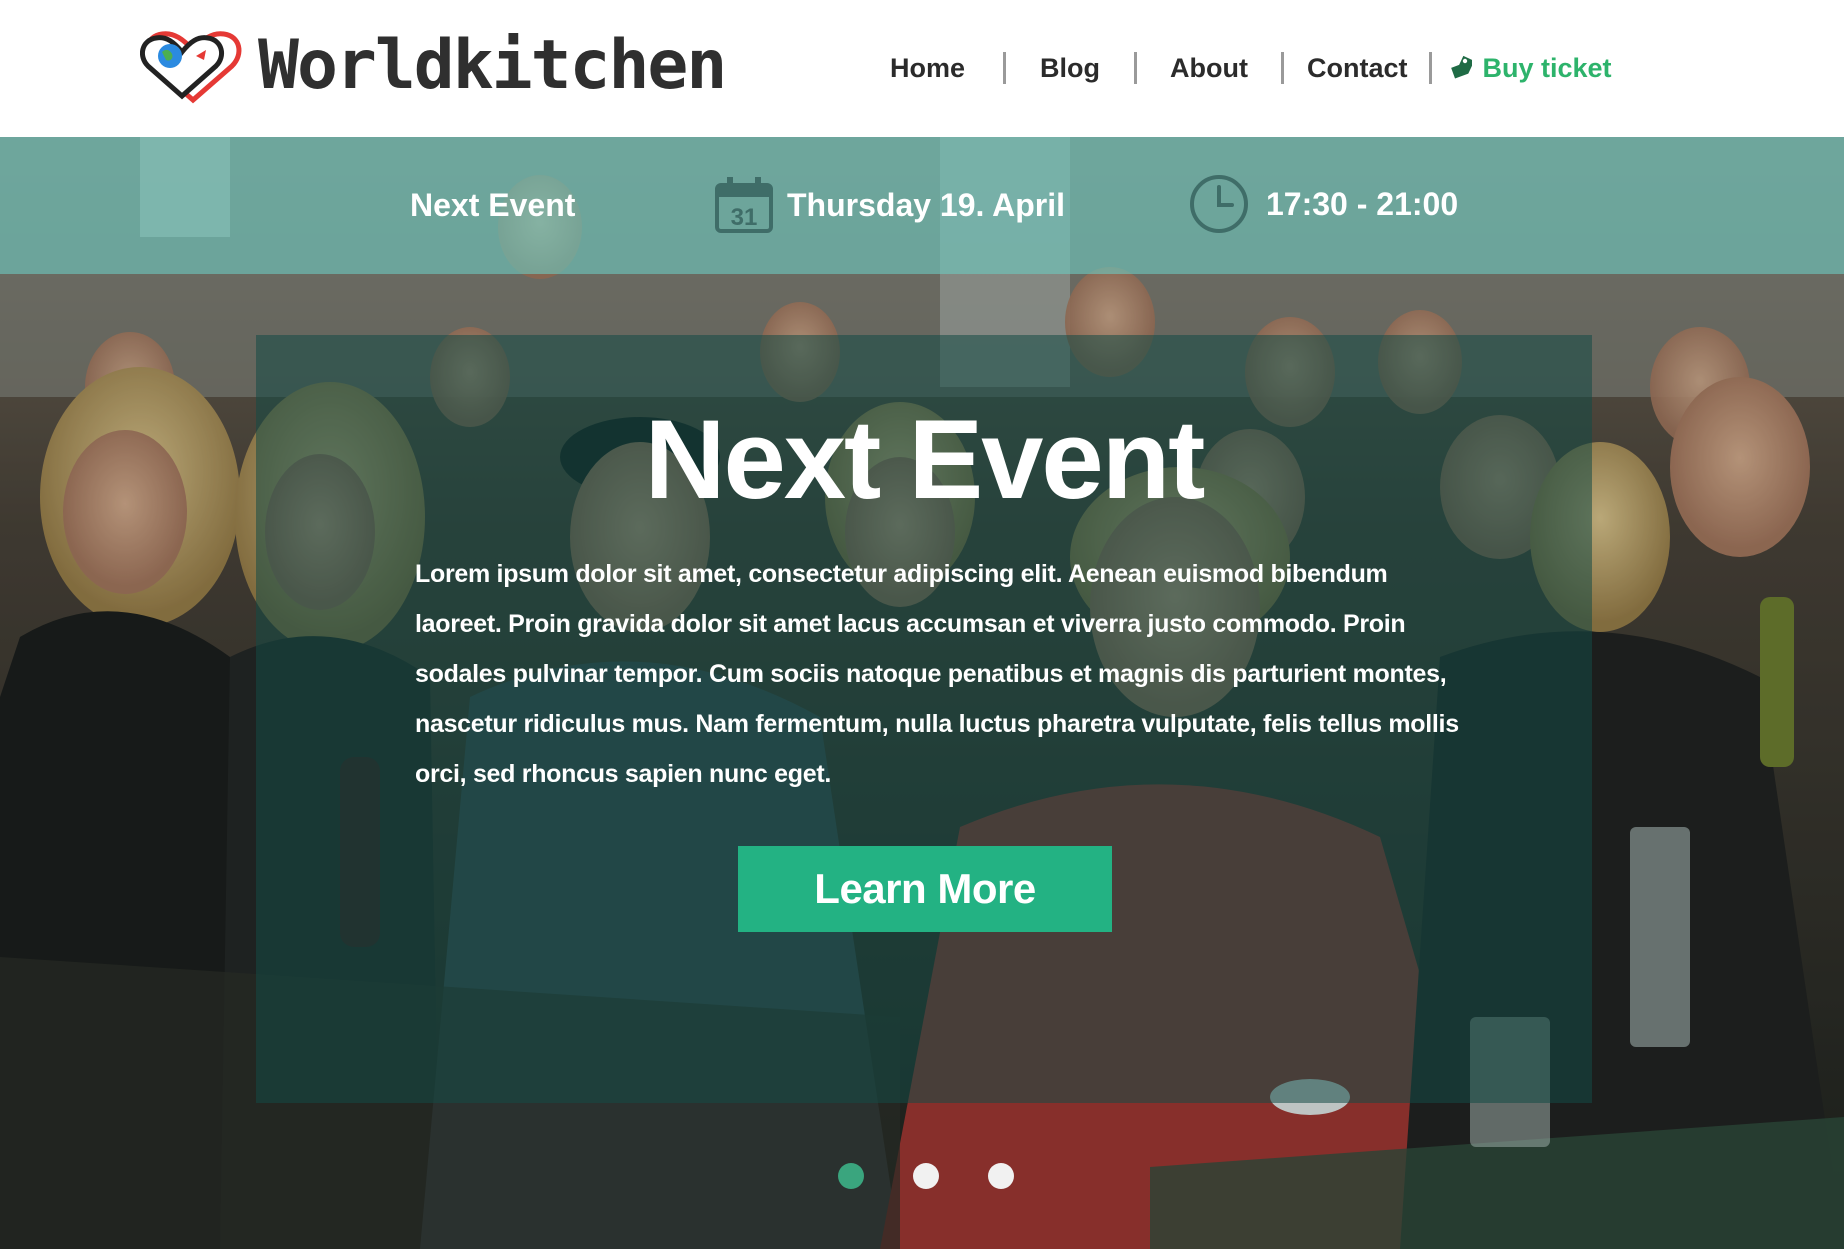 The height and width of the screenshot is (1249, 1844). What do you see at coordinates (744, 217) in the screenshot?
I see `calendar-day-number: 31` at bounding box center [744, 217].